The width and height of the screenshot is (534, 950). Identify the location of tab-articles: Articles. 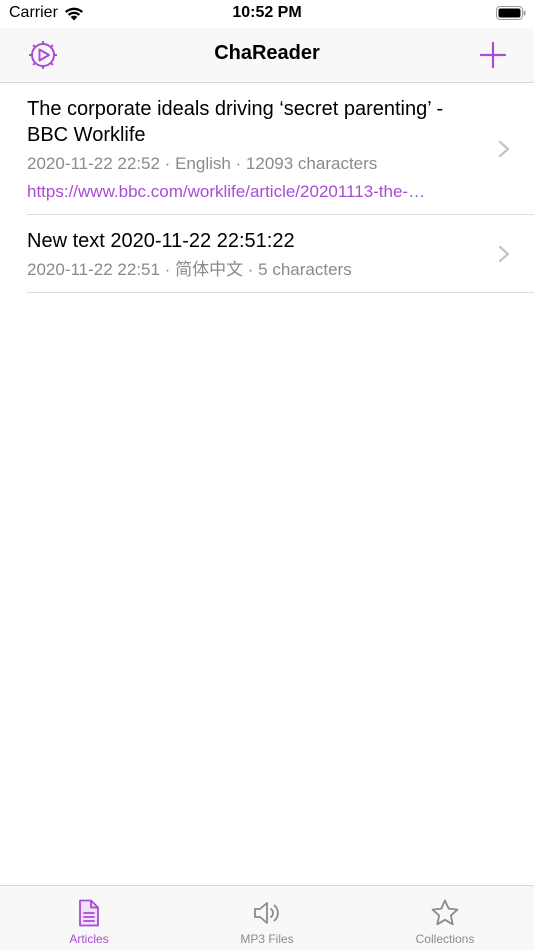
(89, 918).